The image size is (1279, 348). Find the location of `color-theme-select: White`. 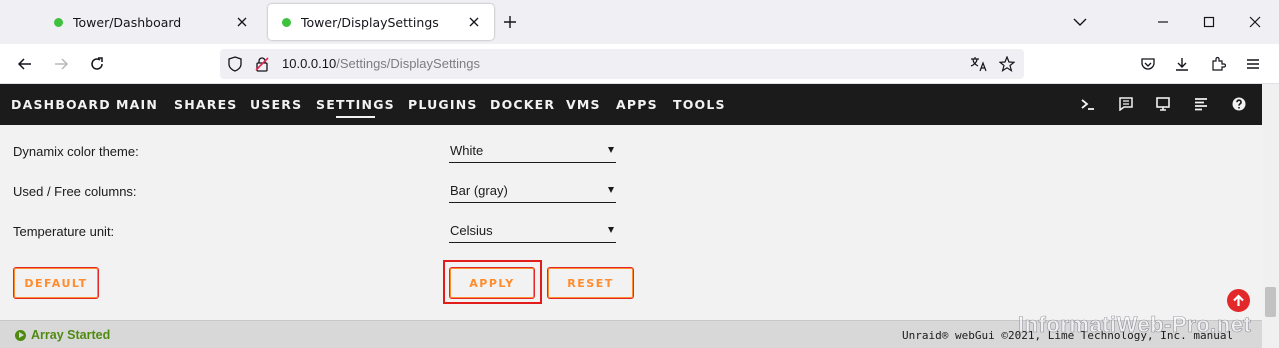

color-theme-select: White is located at coordinates (532, 152).